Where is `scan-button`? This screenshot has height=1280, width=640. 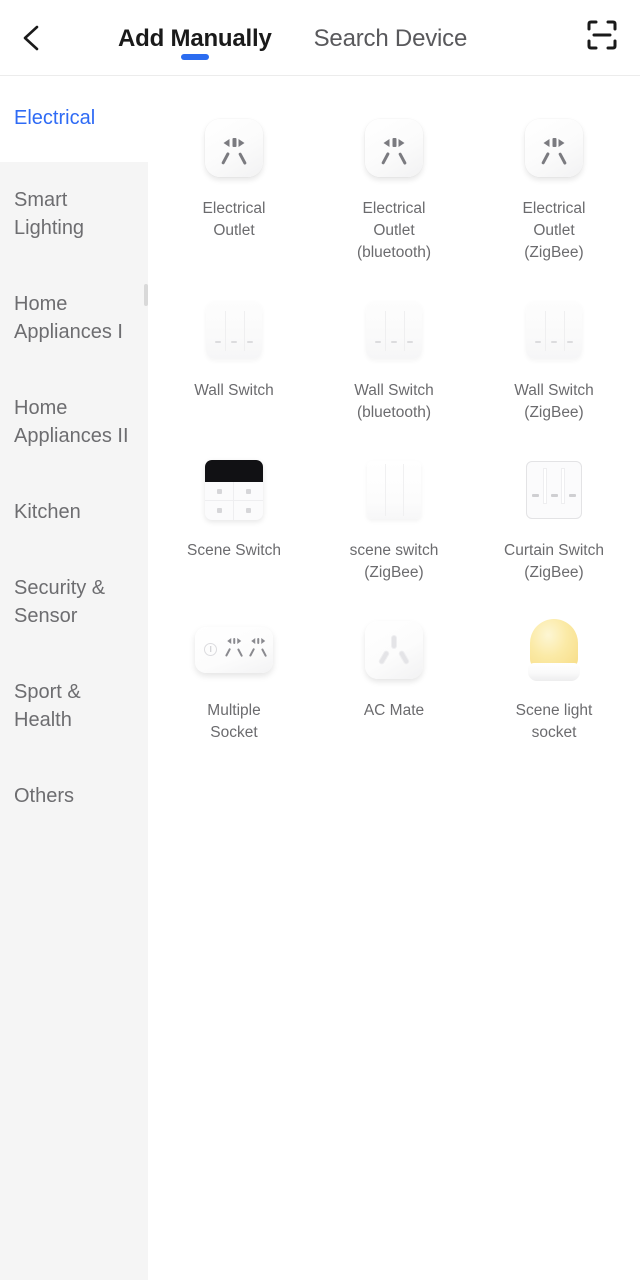
scan-button is located at coordinates (602, 38).